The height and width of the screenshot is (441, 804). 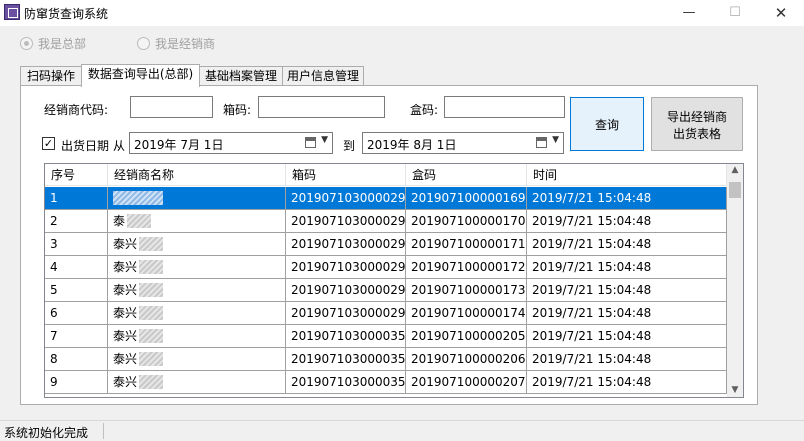 What do you see at coordinates (76, 110) in the screenshot?
I see `dealer-code-label: 经销商代码:` at bounding box center [76, 110].